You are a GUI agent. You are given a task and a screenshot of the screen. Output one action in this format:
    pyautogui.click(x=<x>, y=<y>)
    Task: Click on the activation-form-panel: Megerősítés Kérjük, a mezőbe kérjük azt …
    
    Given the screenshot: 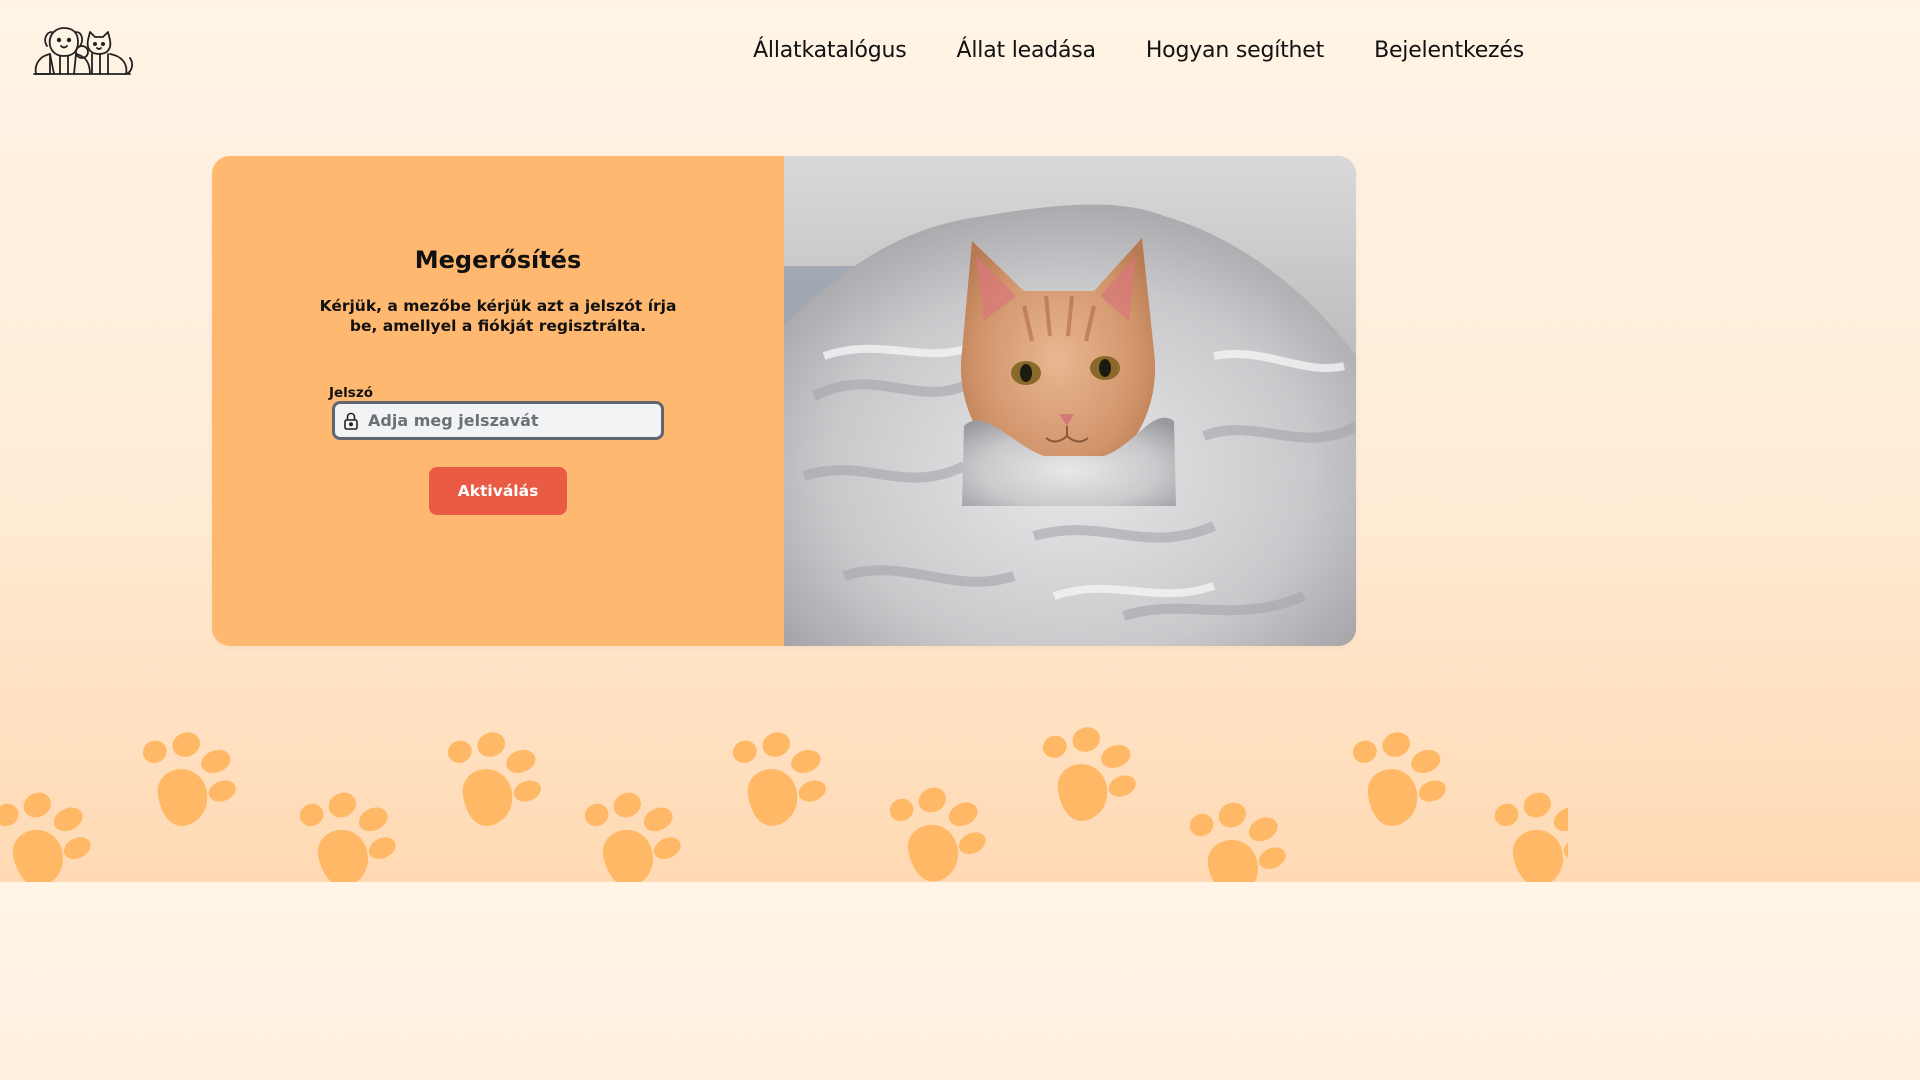 What is the action you would take?
    pyautogui.click(x=498, y=401)
    